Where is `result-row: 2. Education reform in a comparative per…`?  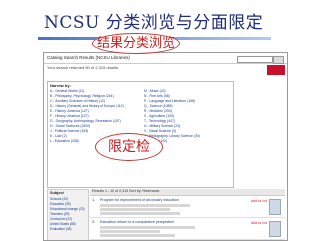 result-row: 2. Education reform in a comparative per… is located at coordinates (187, 229).